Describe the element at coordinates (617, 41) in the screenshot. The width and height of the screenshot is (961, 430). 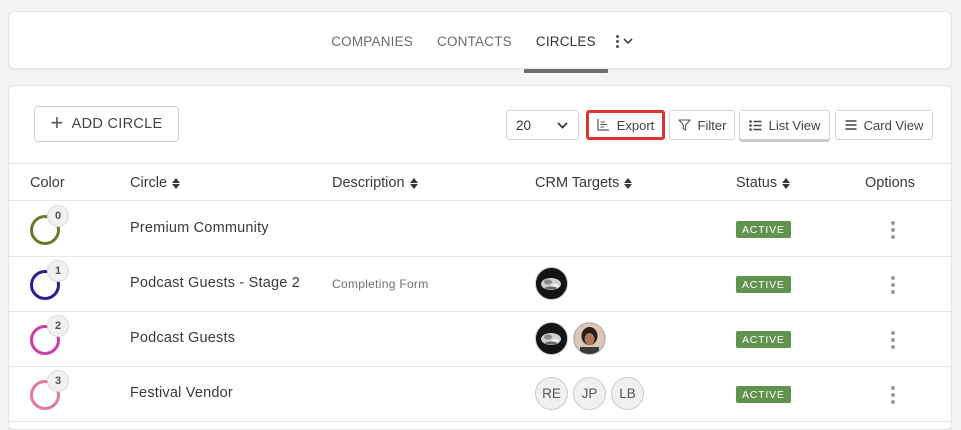
I see `kebab-icon` at that location.